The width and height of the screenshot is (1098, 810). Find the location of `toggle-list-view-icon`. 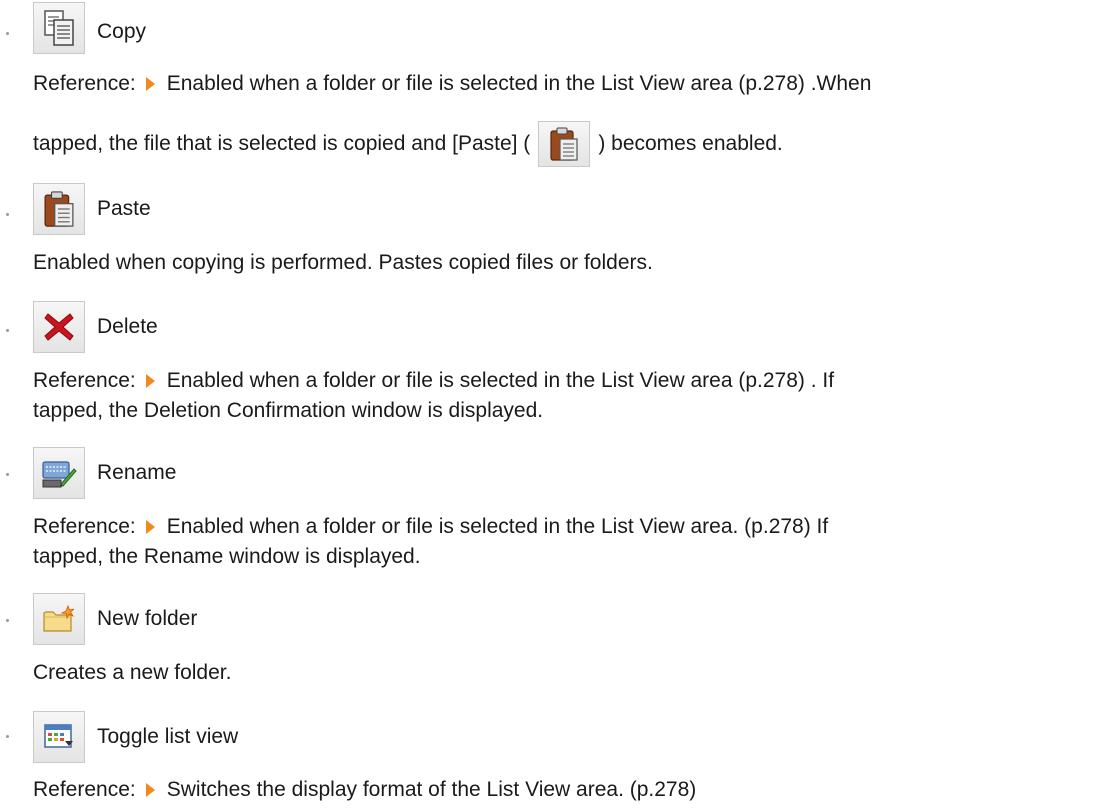

toggle-list-view-icon is located at coordinates (58, 736).